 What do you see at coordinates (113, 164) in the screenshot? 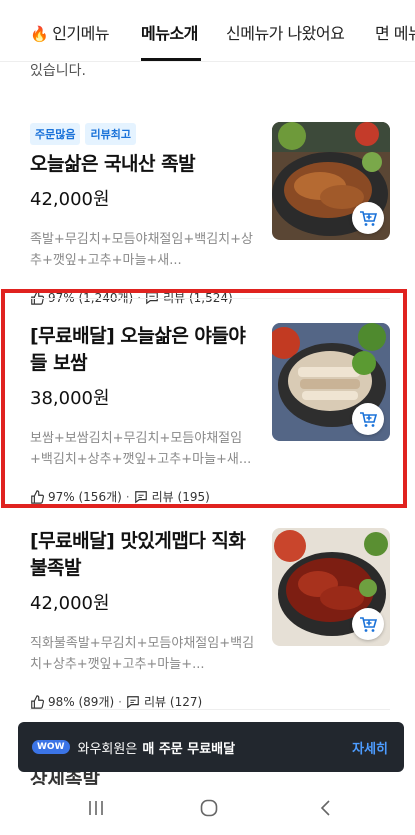
I see `menu-item-name: 오늘삶은 국내산 족발` at bounding box center [113, 164].